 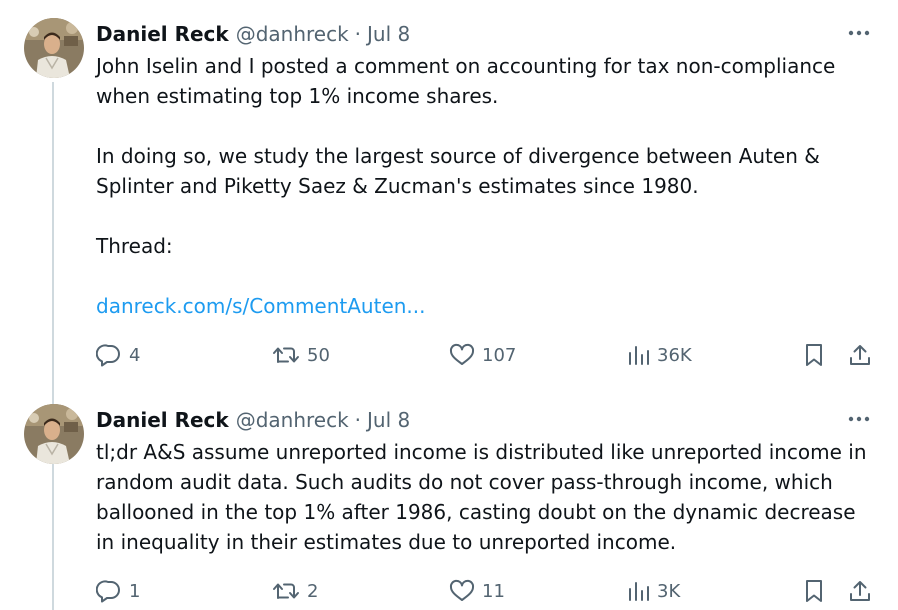 I want to click on like-count: 107, so click(x=499, y=355).